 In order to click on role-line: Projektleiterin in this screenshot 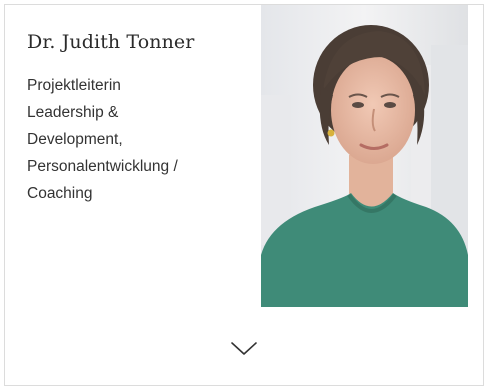, I will do `click(74, 85)`.